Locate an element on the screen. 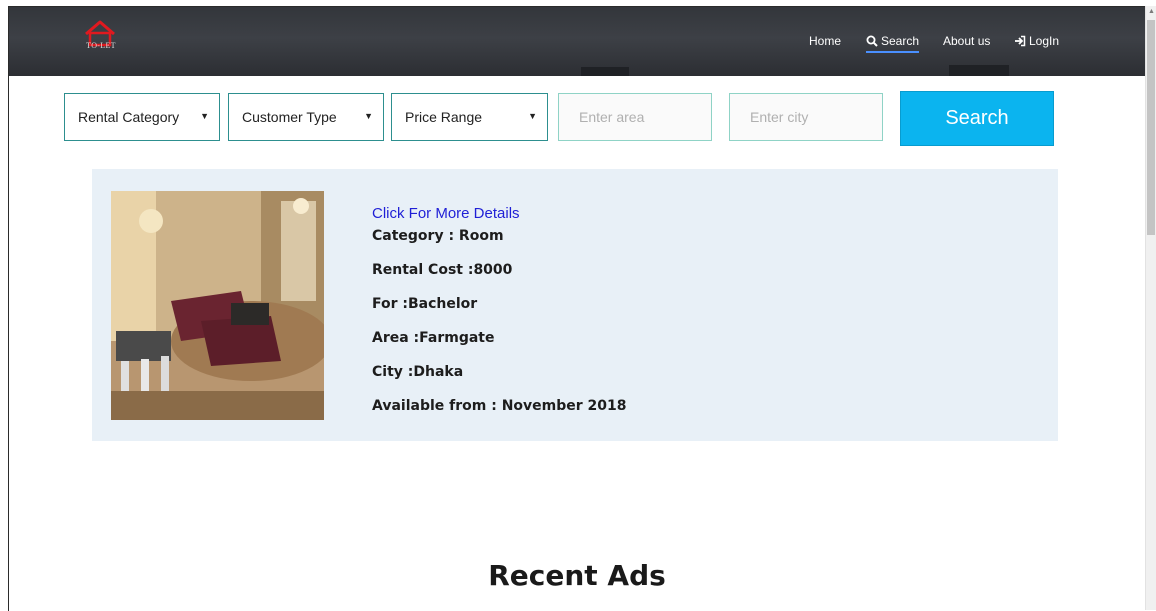 This screenshot has height=611, width=1156. nav-search: Search is located at coordinates (893, 43).